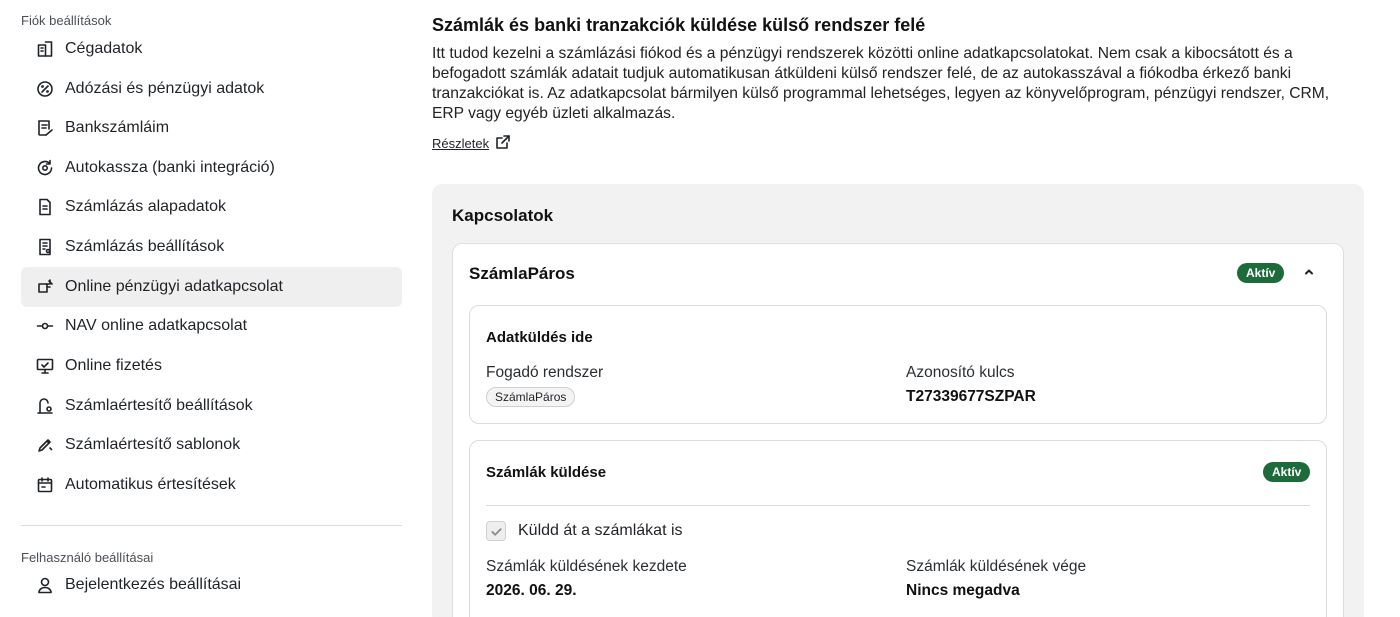 The height and width of the screenshot is (617, 1400). Describe the element at coordinates (45, 585) in the screenshot. I see `user-icon` at that location.